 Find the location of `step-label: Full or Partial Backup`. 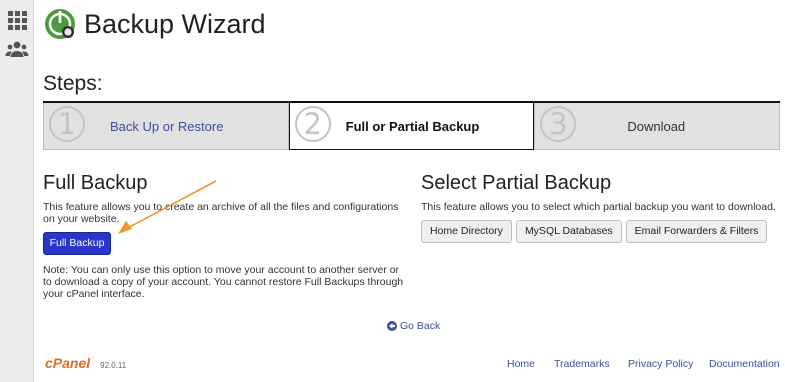

step-label: Full or Partial Backup is located at coordinates (412, 126).